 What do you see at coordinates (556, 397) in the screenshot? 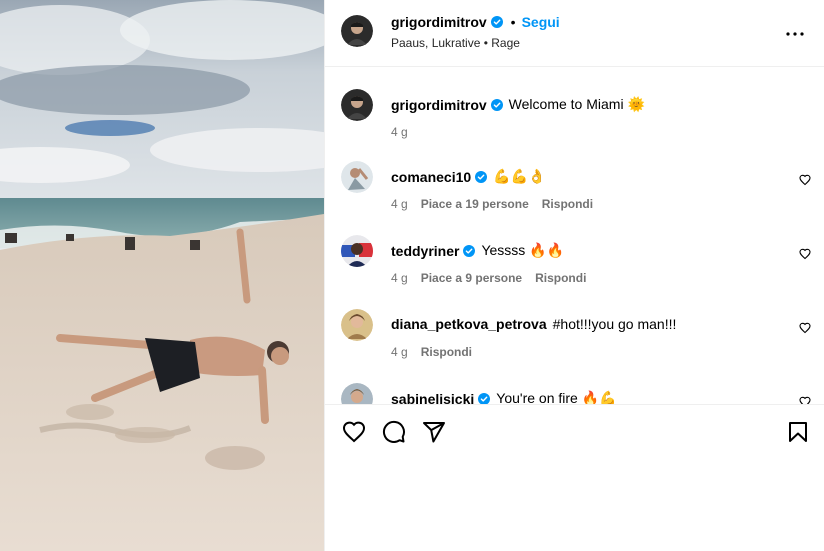
I see `comment-text: You're on fire 🔥💪` at bounding box center [556, 397].